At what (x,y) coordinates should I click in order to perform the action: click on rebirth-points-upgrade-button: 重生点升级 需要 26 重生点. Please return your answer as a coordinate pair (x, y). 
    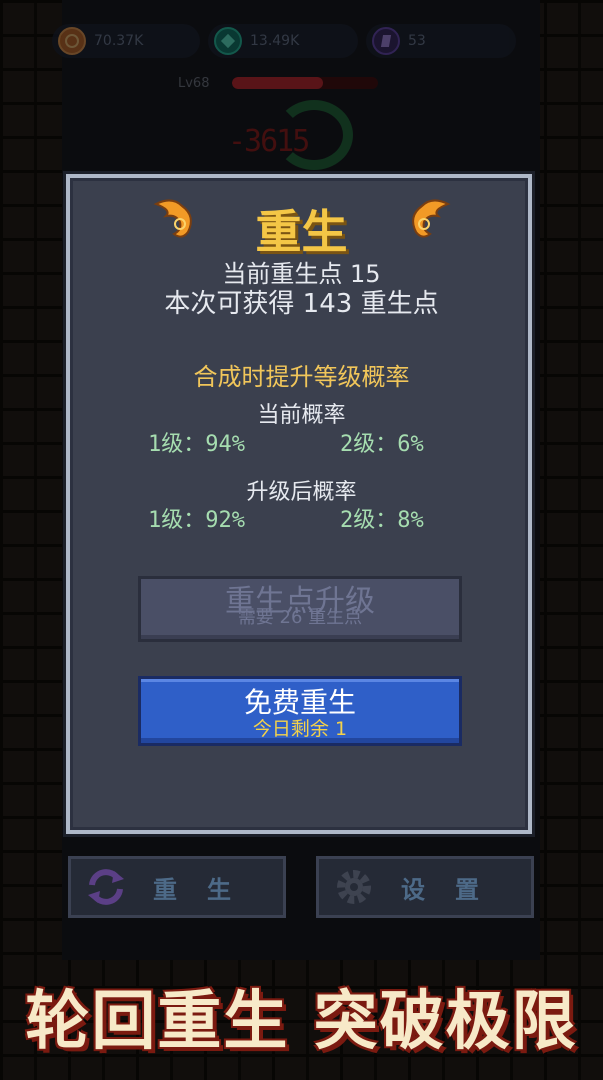
    Looking at the image, I should click on (300, 609).